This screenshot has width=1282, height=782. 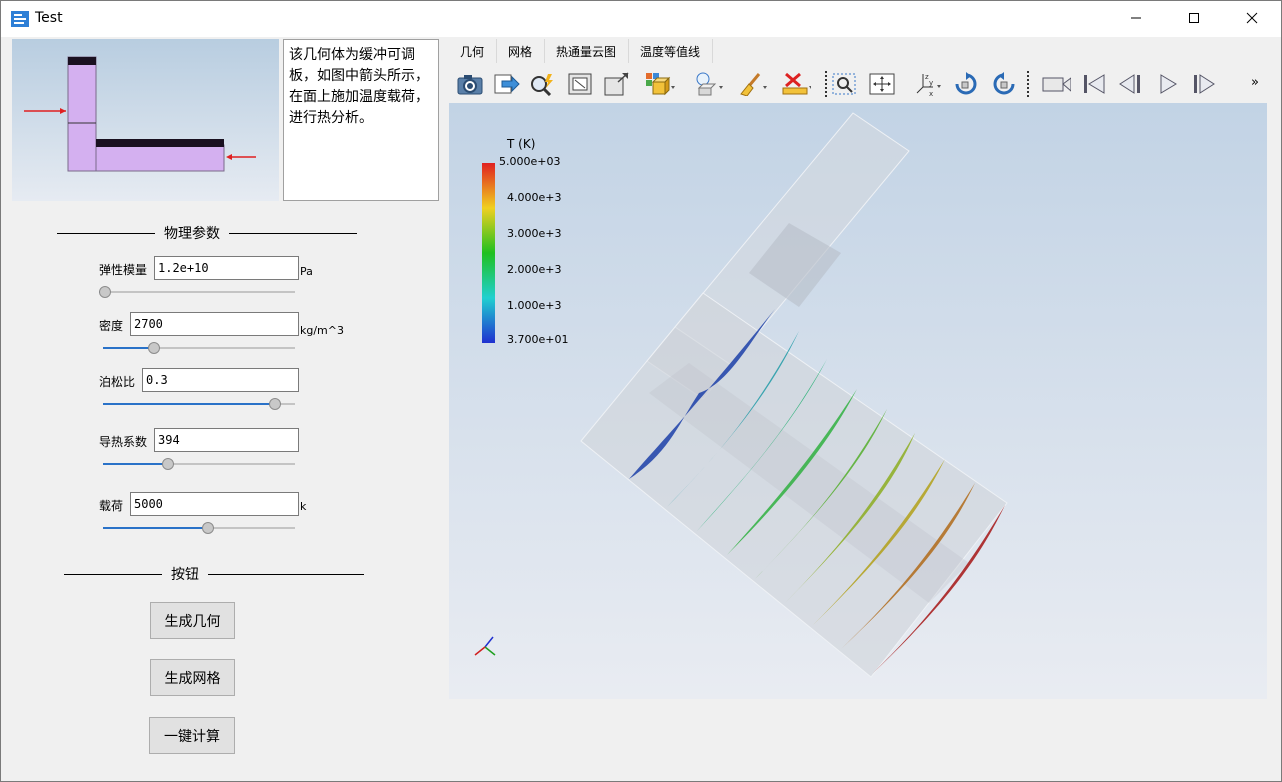 I want to click on play-icon, so click(x=1168, y=84).